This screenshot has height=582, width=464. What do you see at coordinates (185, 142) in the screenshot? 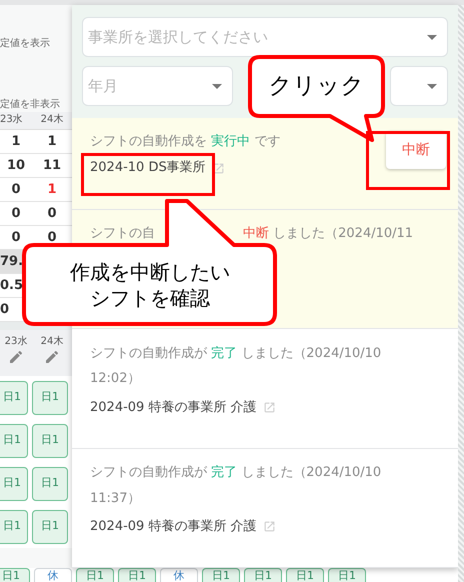
I see `status-message: シフトの自動作成を 実行中 です` at bounding box center [185, 142].